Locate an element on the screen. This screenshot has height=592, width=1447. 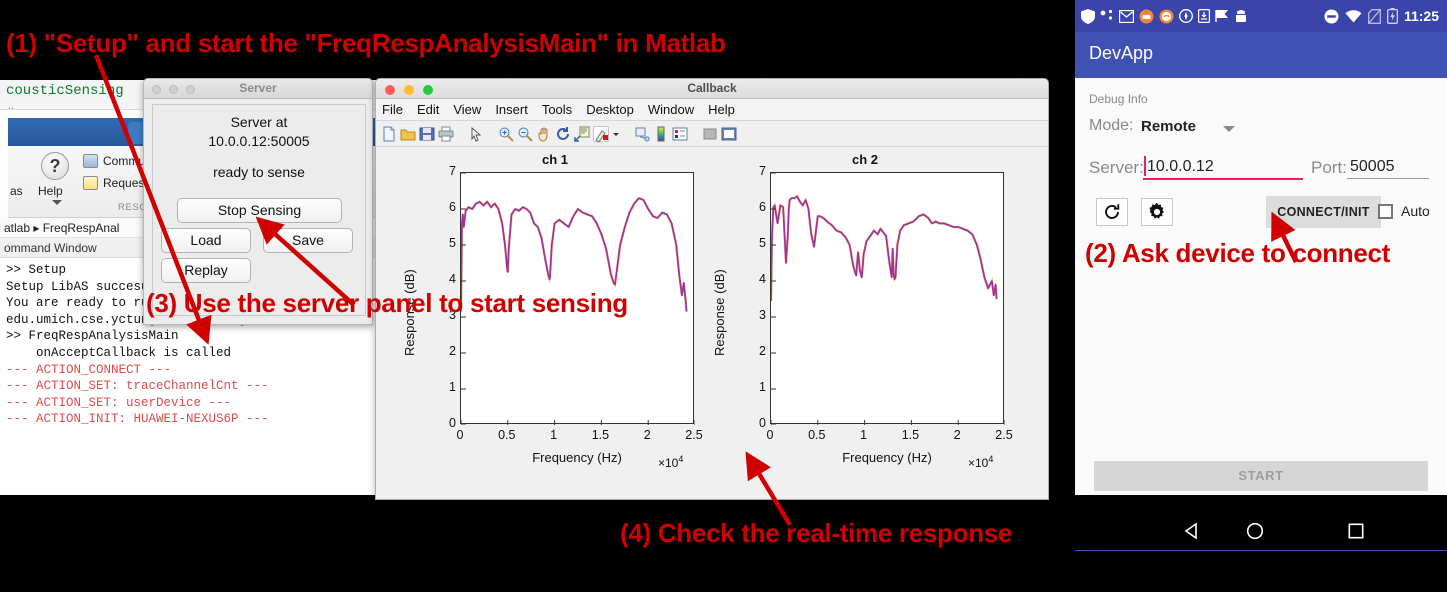
brush-icon is located at coordinates (601, 134).